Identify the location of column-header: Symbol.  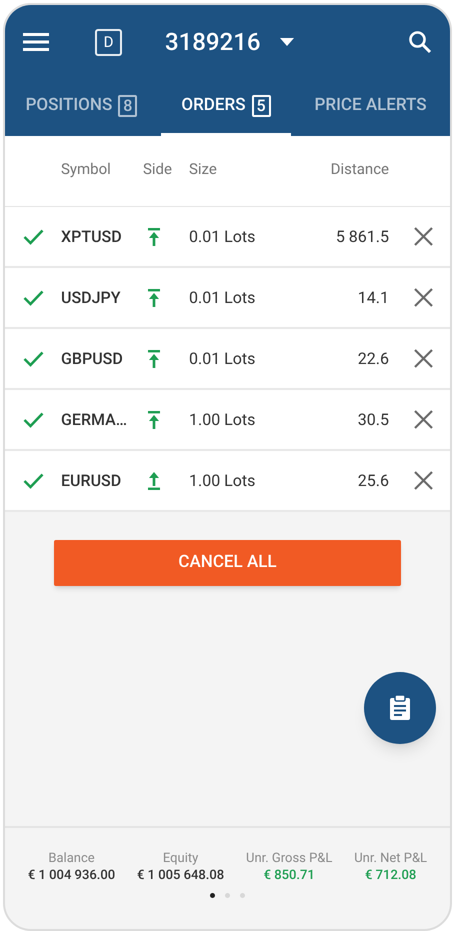
(86, 169).